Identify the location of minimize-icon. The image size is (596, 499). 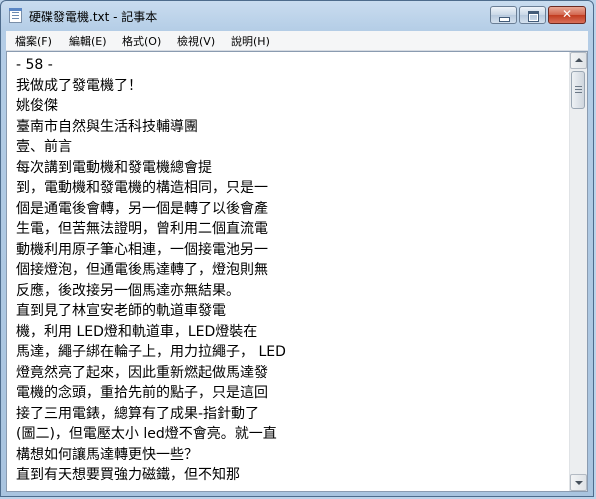
(504, 19).